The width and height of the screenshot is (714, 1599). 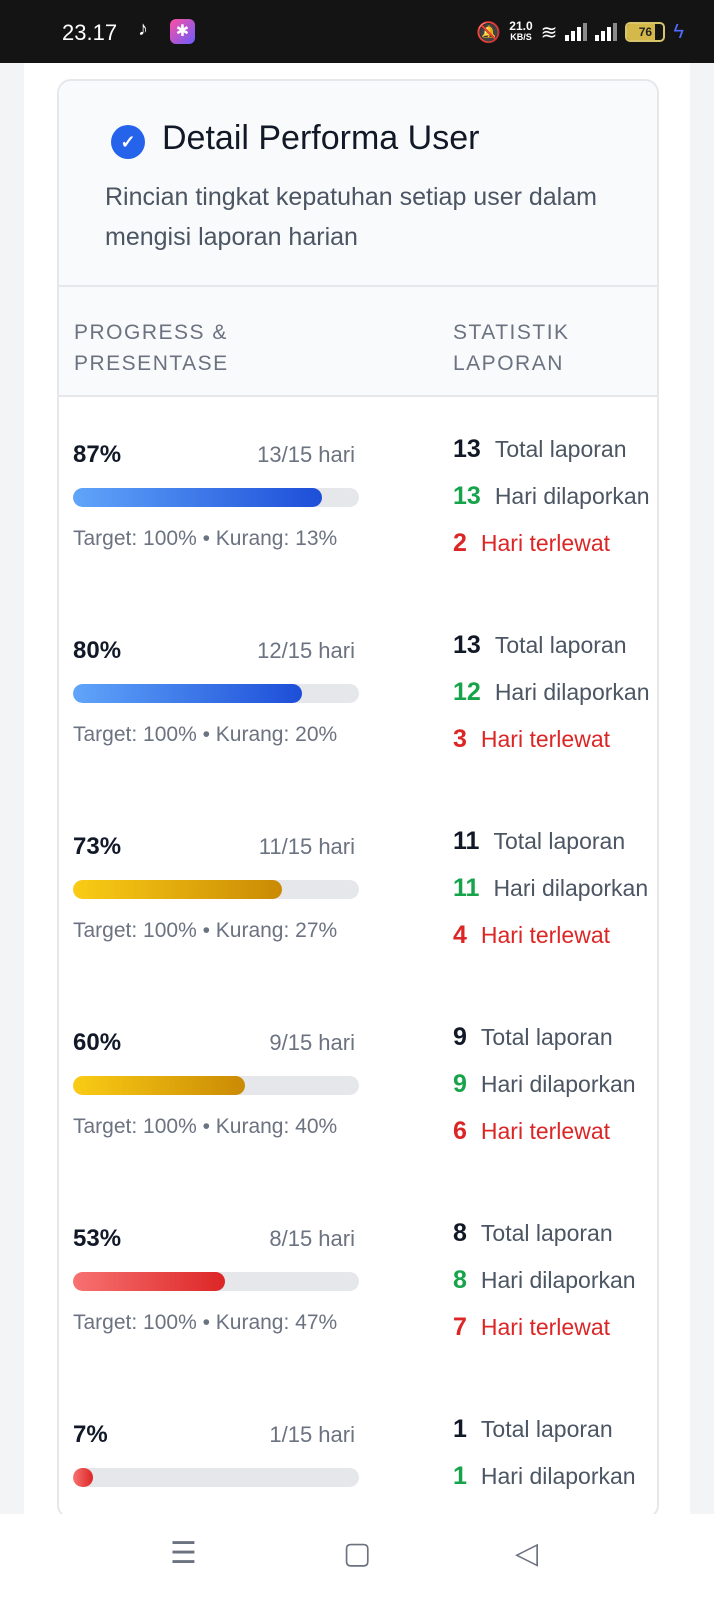 I want to click on progress-days: 1/15 hari, so click(x=312, y=1434).